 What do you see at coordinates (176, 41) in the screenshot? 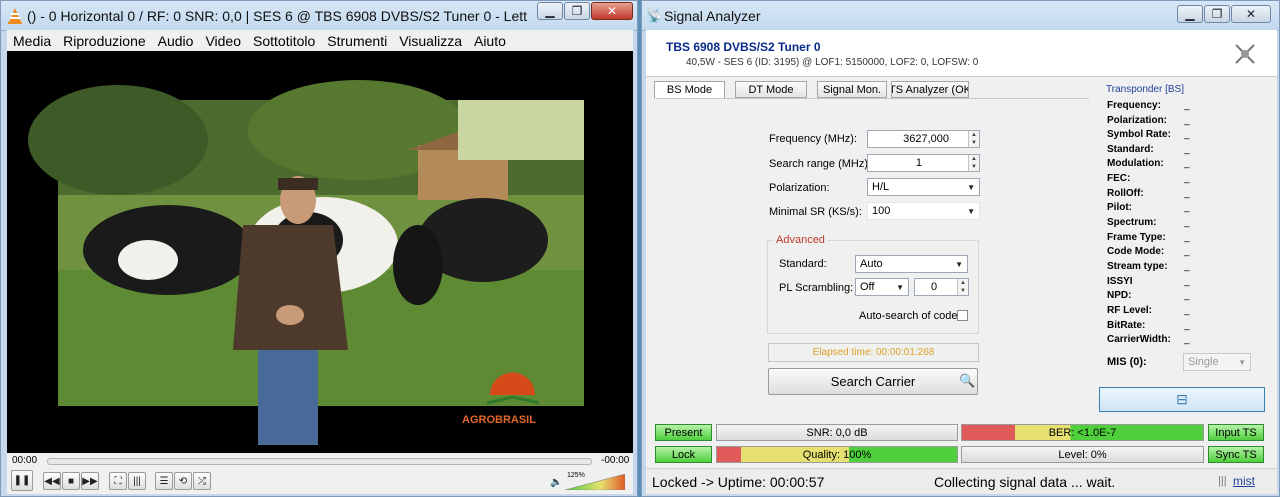
I see `menu-audio: Audio` at bounding box center [176, 41].